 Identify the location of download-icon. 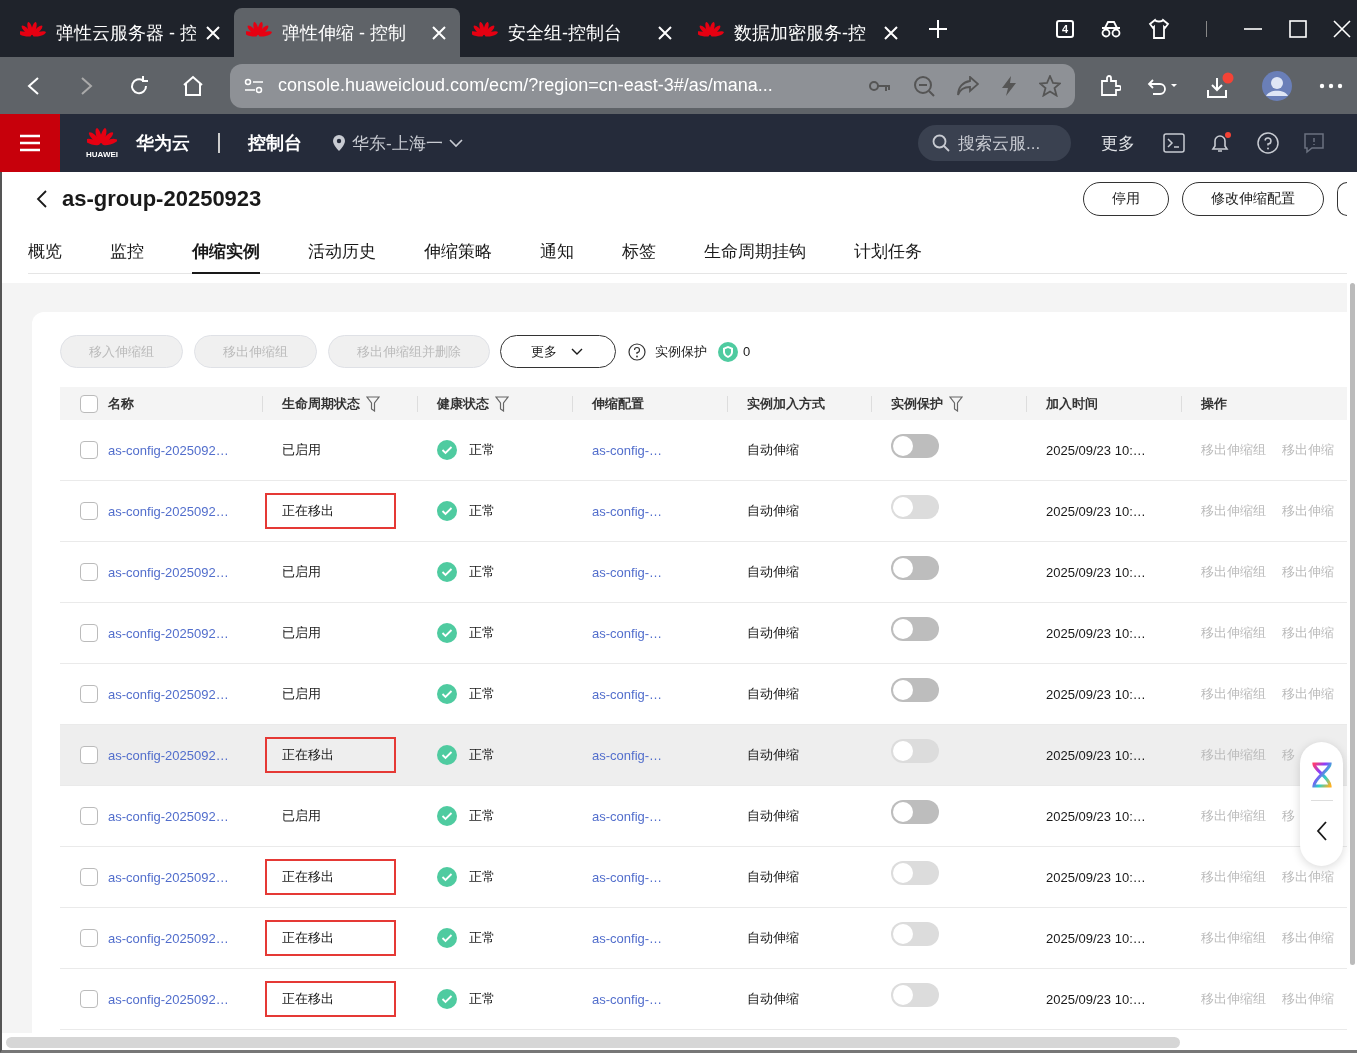
(1220, 85).